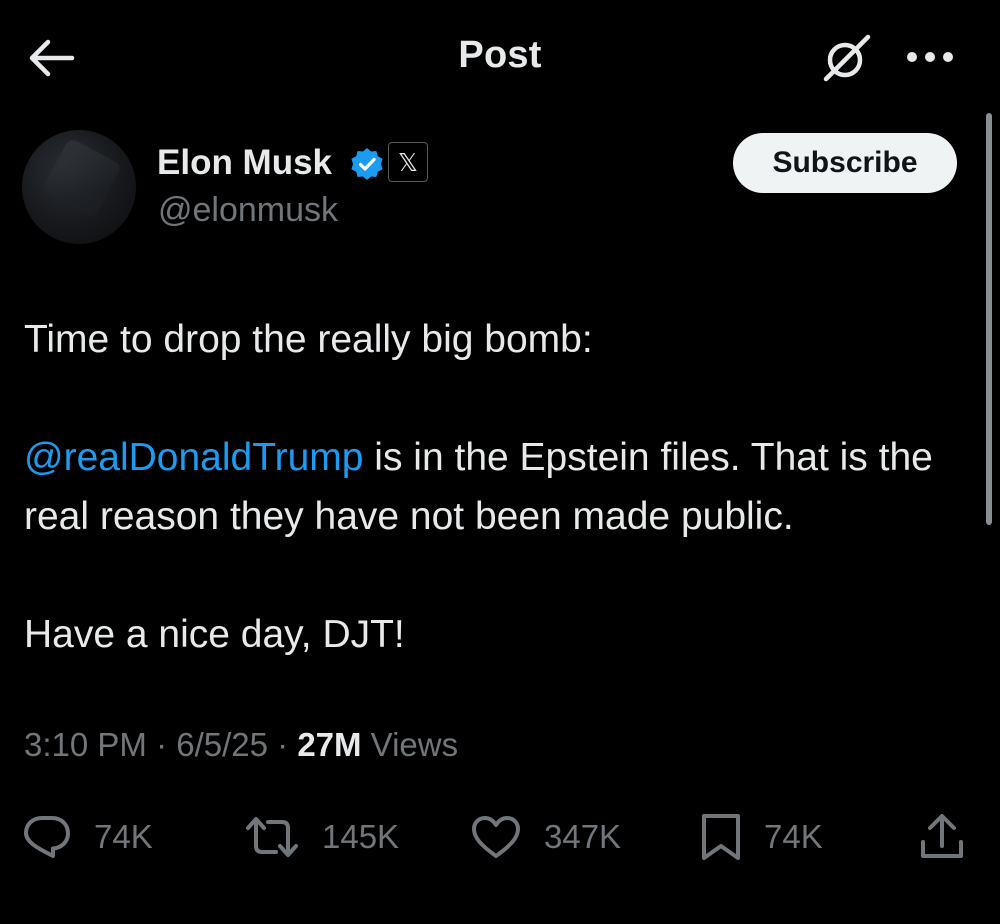  Describe the element at coordinates (845, 163) in the screenshot. I see `subscribe-button: Subscribe` at that location.